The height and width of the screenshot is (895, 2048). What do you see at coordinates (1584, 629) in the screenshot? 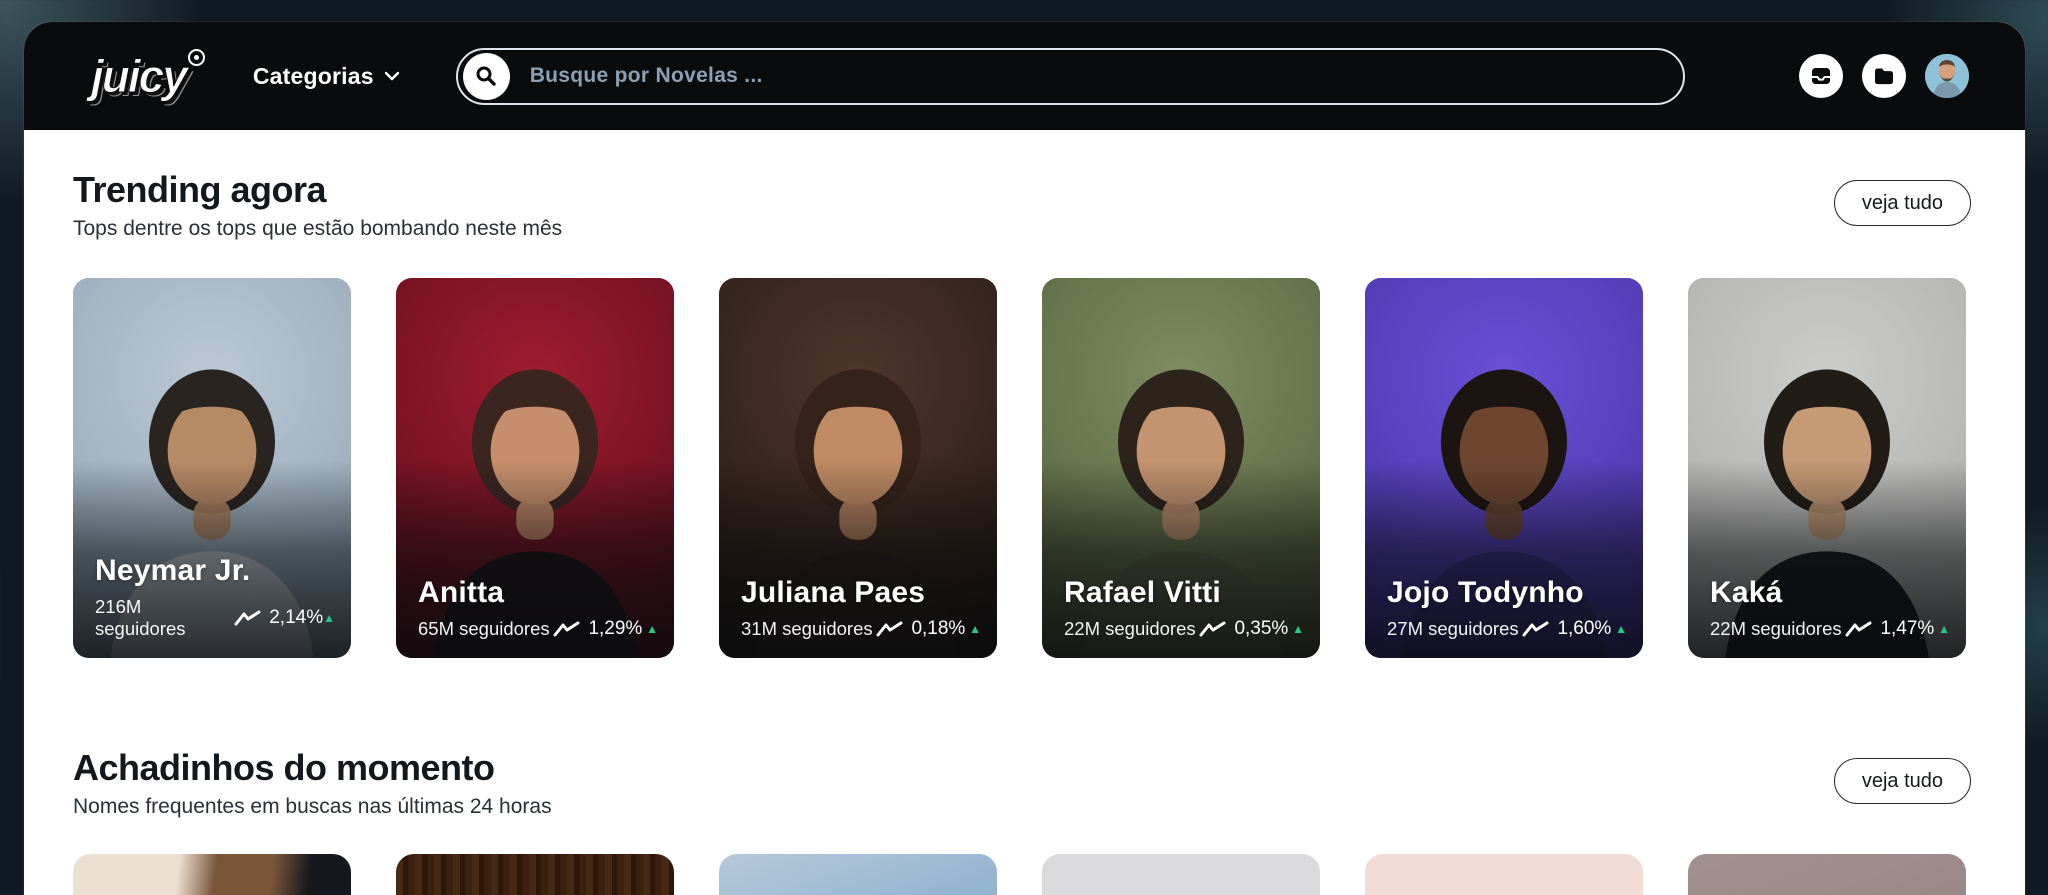
I see `trend-percentage: 1,60%` at bounding box center [1584, 629].